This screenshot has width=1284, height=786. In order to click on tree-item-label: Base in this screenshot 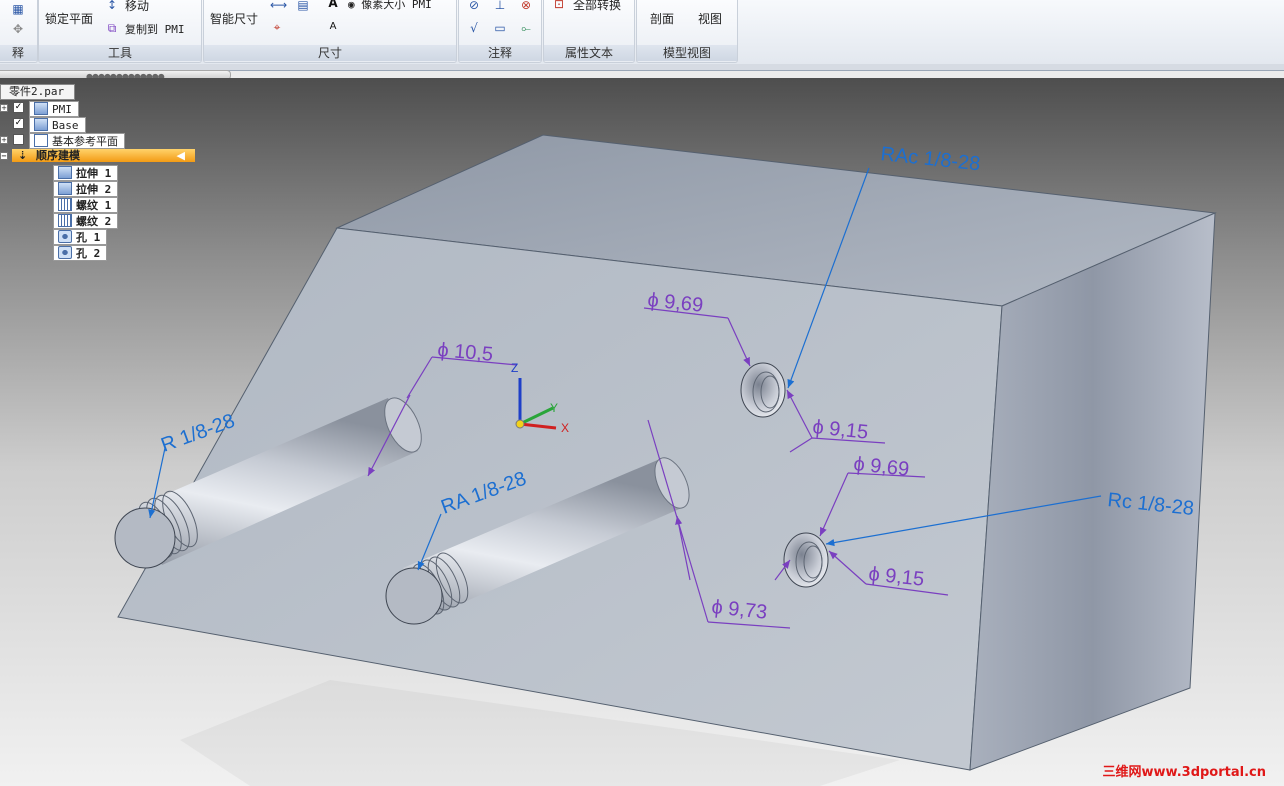, I will do `click(57, 125)`.